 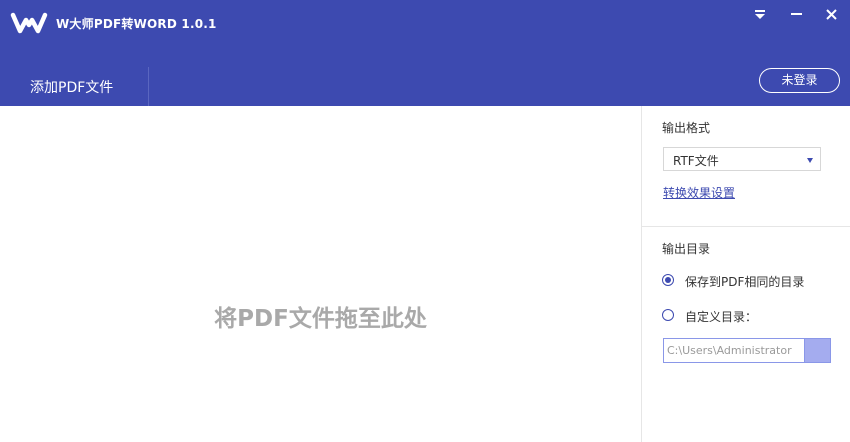 What do you see at coordinates (746, 226) in the screenshot?
I see `section-divider` at bounding box center [746, 226].